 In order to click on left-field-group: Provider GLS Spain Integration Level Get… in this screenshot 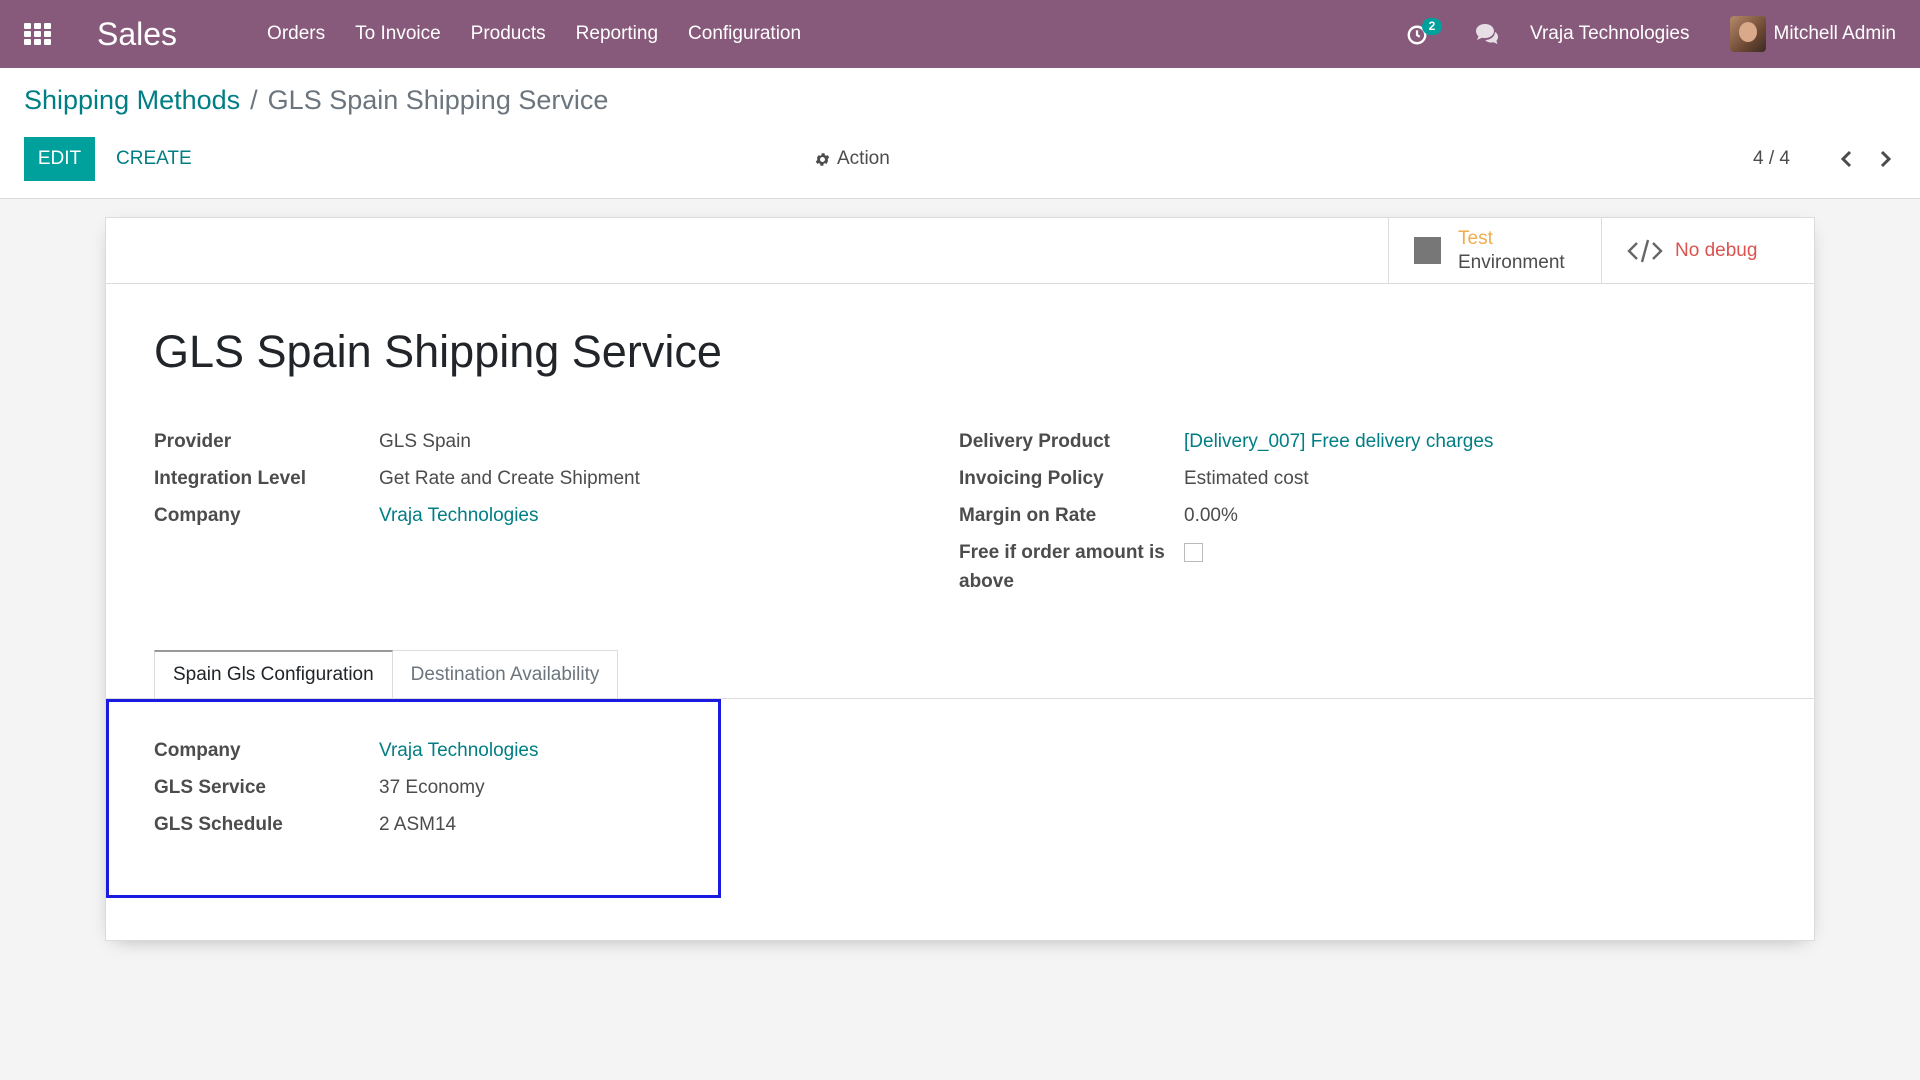, I will do `click(397, 482)`.